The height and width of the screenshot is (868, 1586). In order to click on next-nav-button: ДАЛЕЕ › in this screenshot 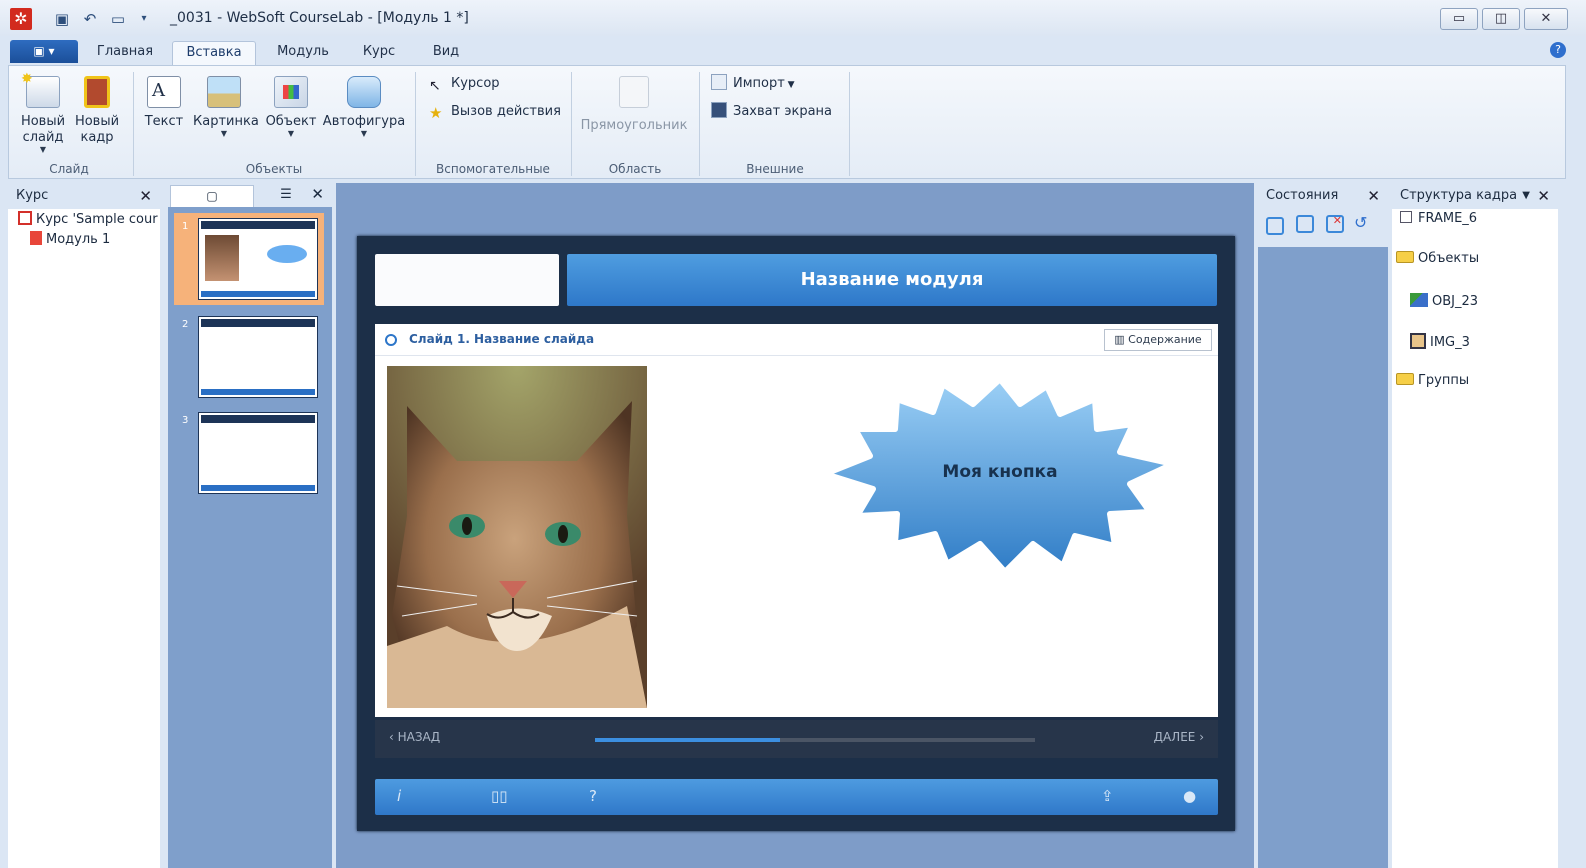, I will do `click(1179, 737)`.